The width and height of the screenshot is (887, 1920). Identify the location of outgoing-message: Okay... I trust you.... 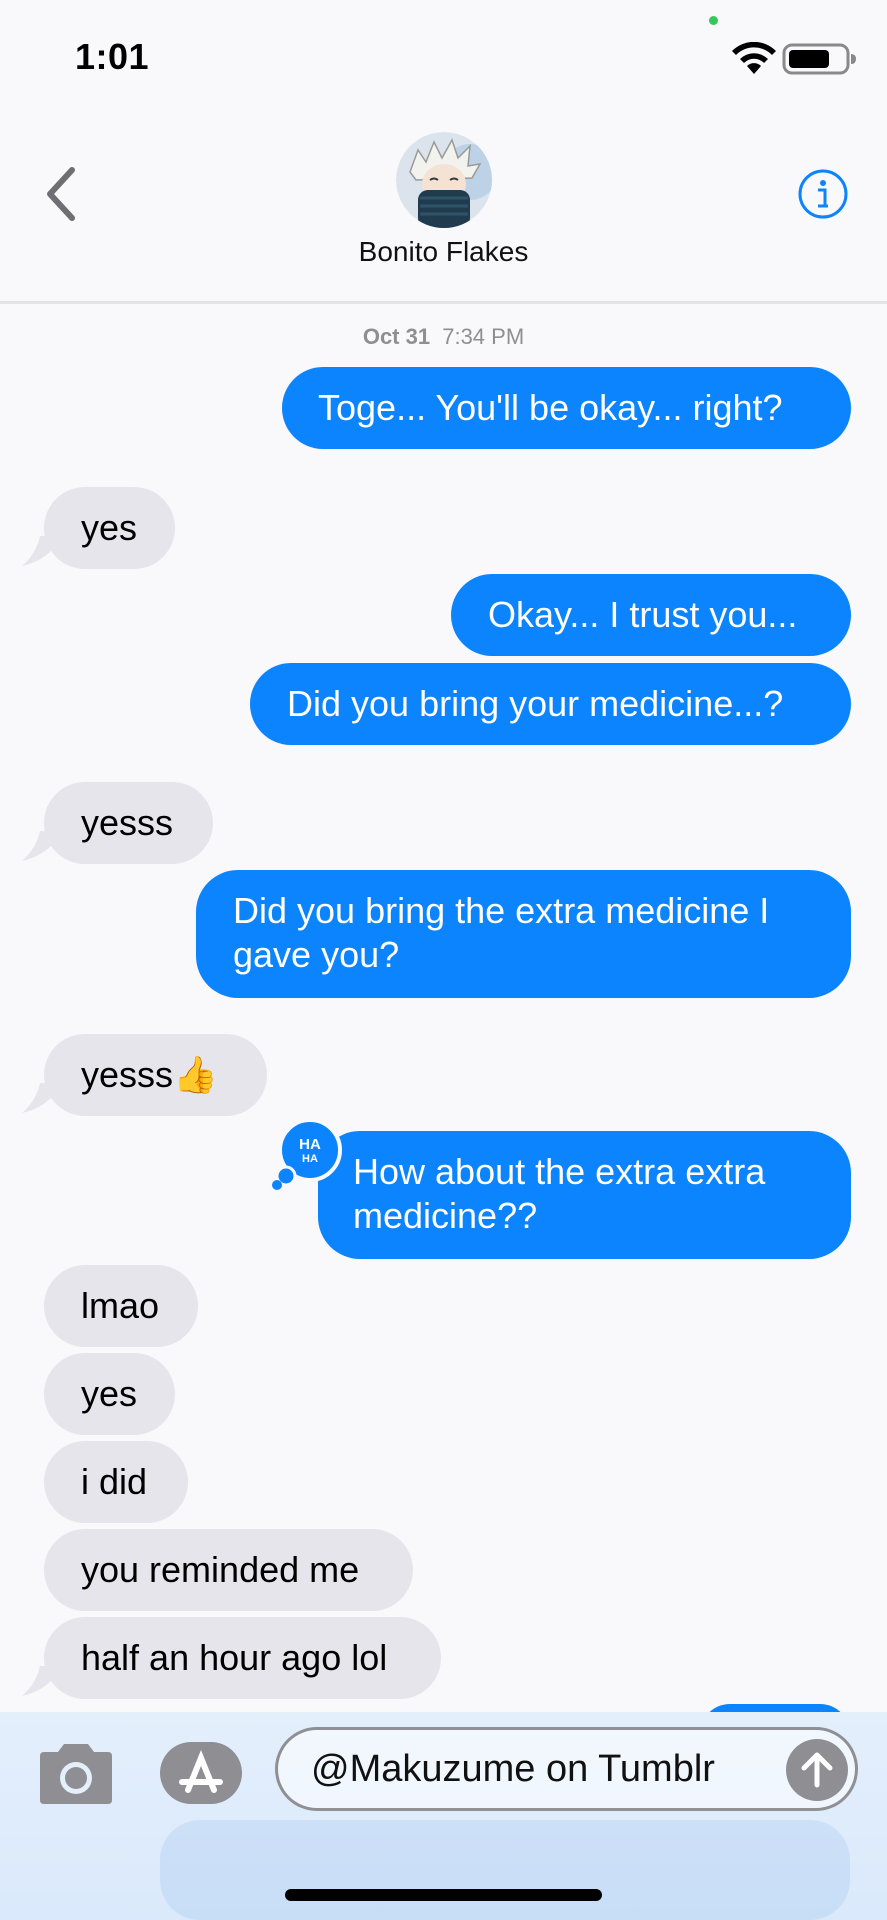
(651, 615).